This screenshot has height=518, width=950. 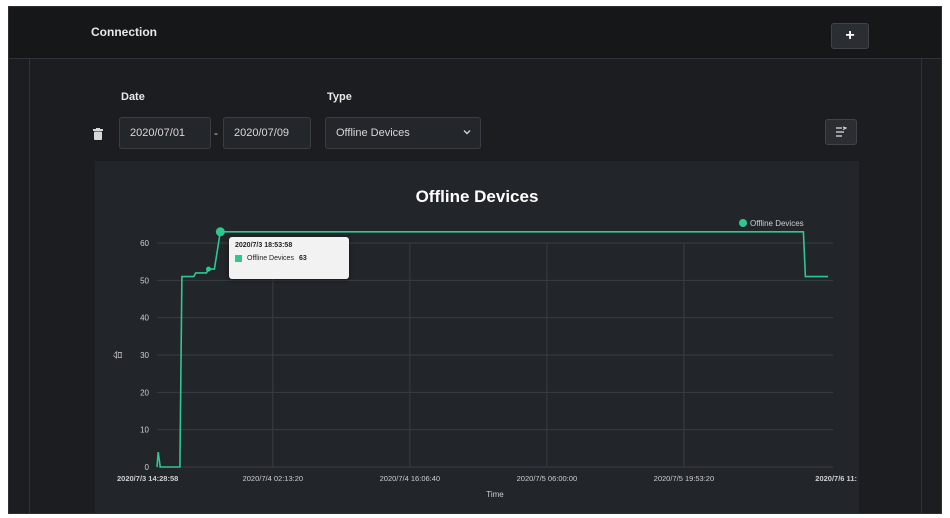 What do you see at coordinates (144, 243) in the screenshot?
I see `y-tick-label: 60` at bounding box center [144, 243].